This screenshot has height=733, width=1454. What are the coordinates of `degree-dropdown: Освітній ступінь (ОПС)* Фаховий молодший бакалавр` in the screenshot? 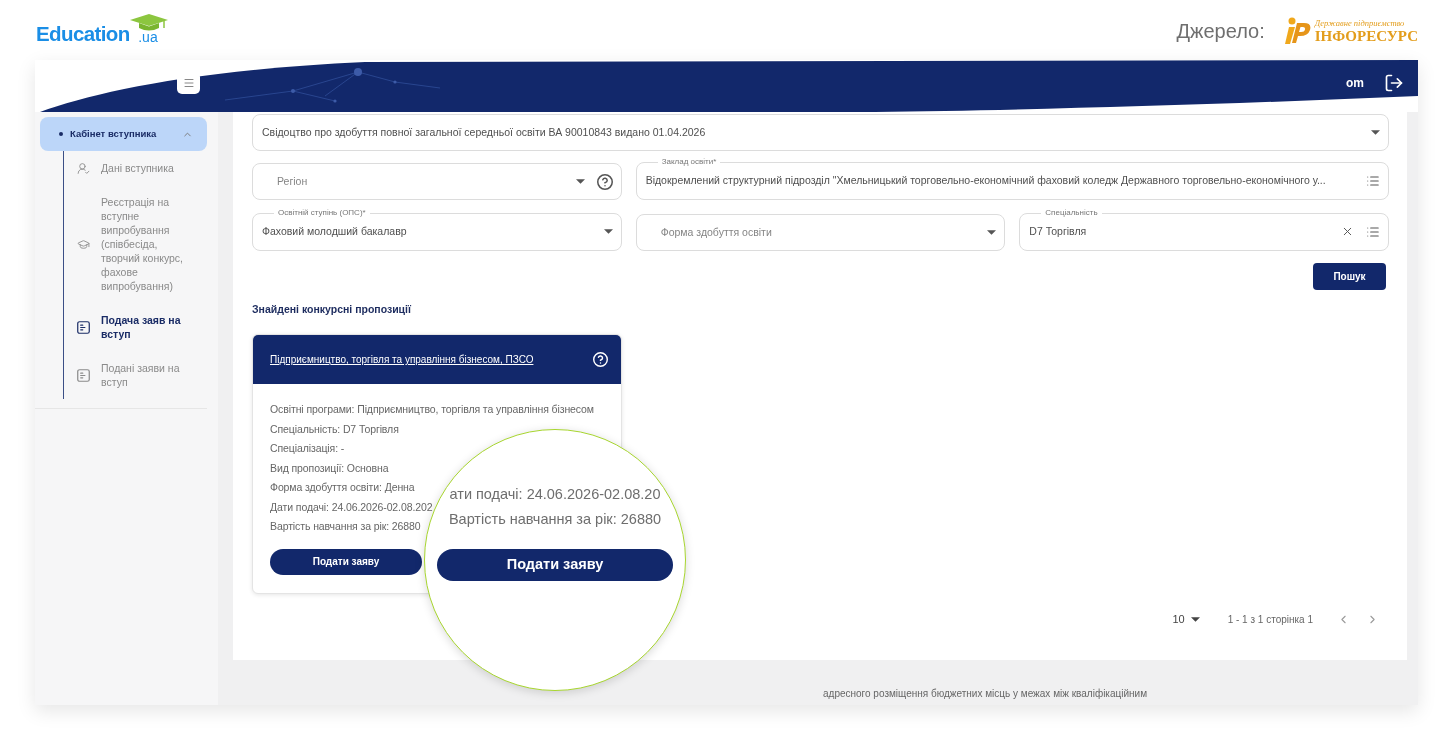 It's located at (437, 229).